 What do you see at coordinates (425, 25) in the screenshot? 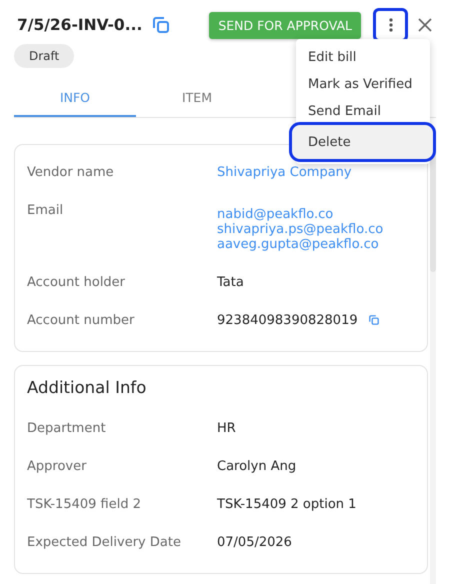
I see `close-button` at bounding box center [425, 25].